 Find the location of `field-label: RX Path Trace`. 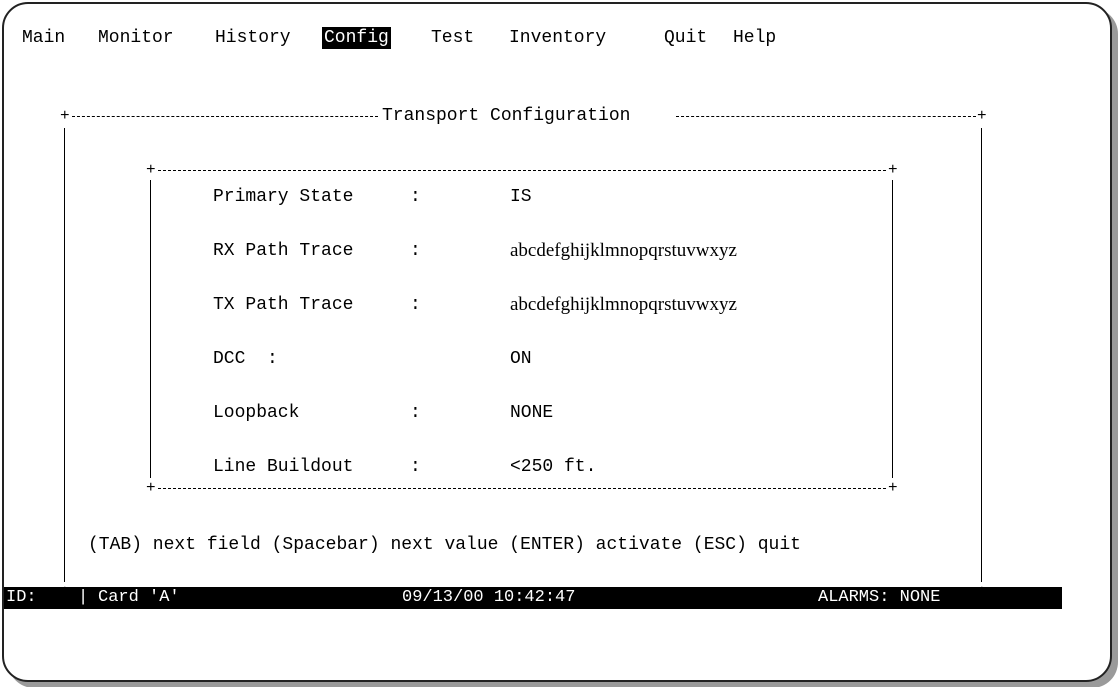

field-label: RX Path Trace is located at coordinates (283, 251).